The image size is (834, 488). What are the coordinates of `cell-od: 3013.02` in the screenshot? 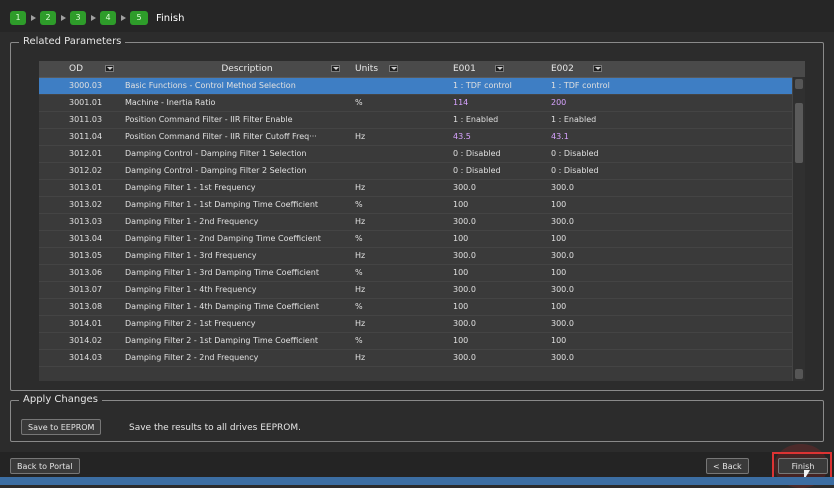 It's located at (86, 204).